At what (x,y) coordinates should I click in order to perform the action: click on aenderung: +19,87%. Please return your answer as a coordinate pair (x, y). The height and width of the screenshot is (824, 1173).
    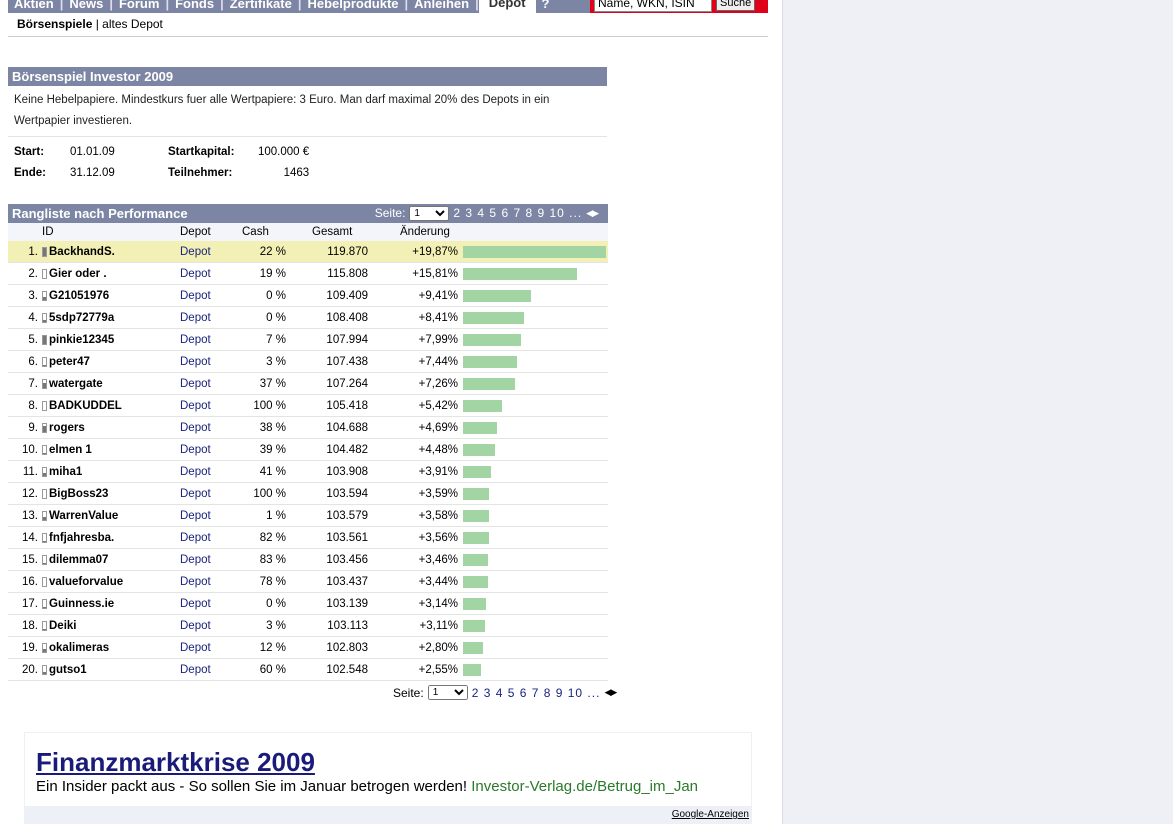
    Looking at the image, I should click on (435, 251).